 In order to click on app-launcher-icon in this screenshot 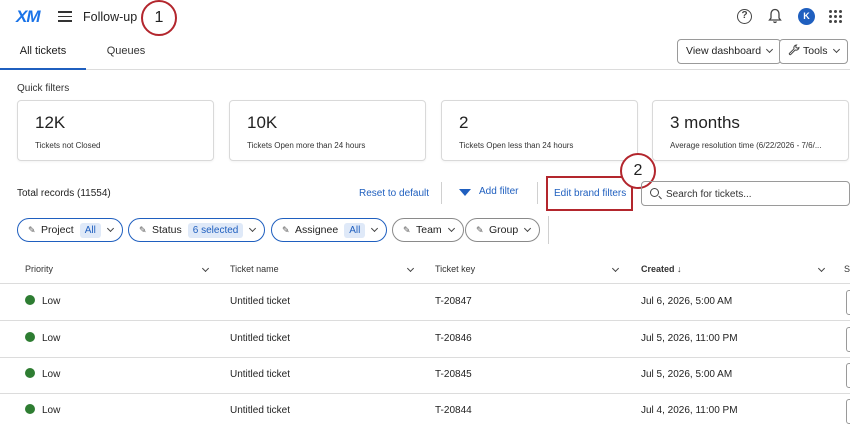, I will do `click(835, 16)`.